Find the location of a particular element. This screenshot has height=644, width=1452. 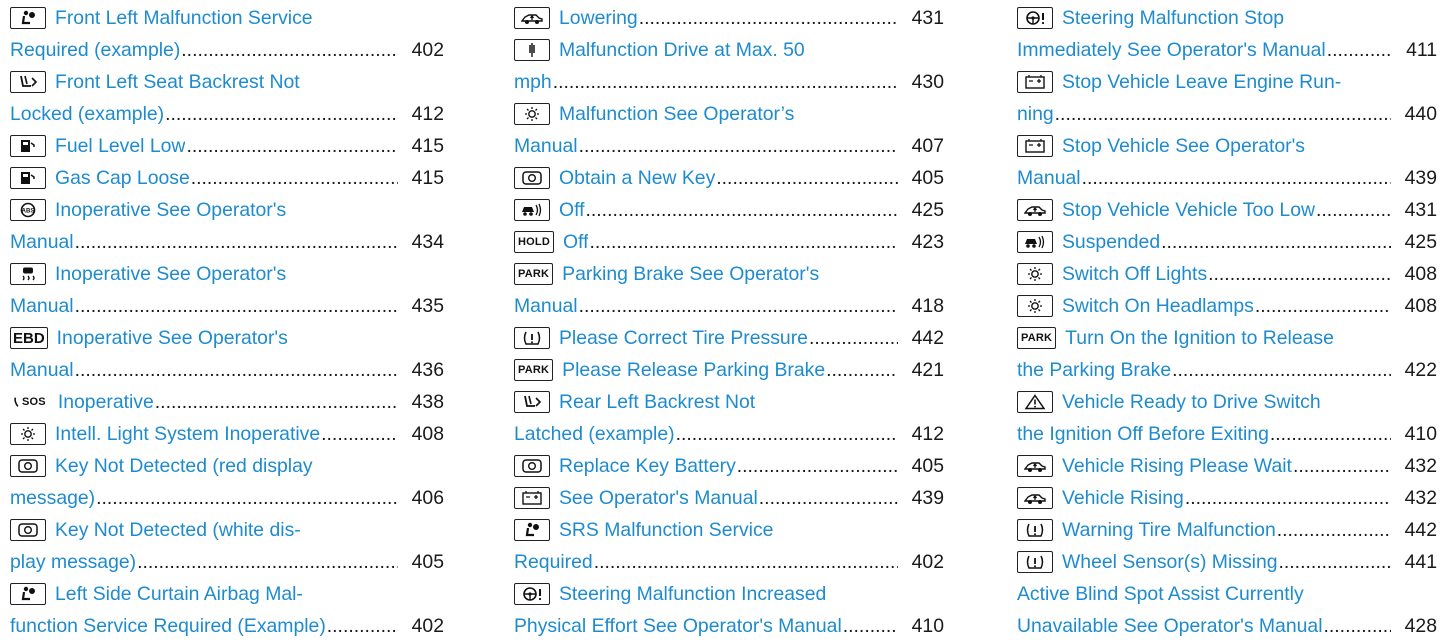

index-entry: Switch On Headlamps 408 is located at coordinates (1227, 306).